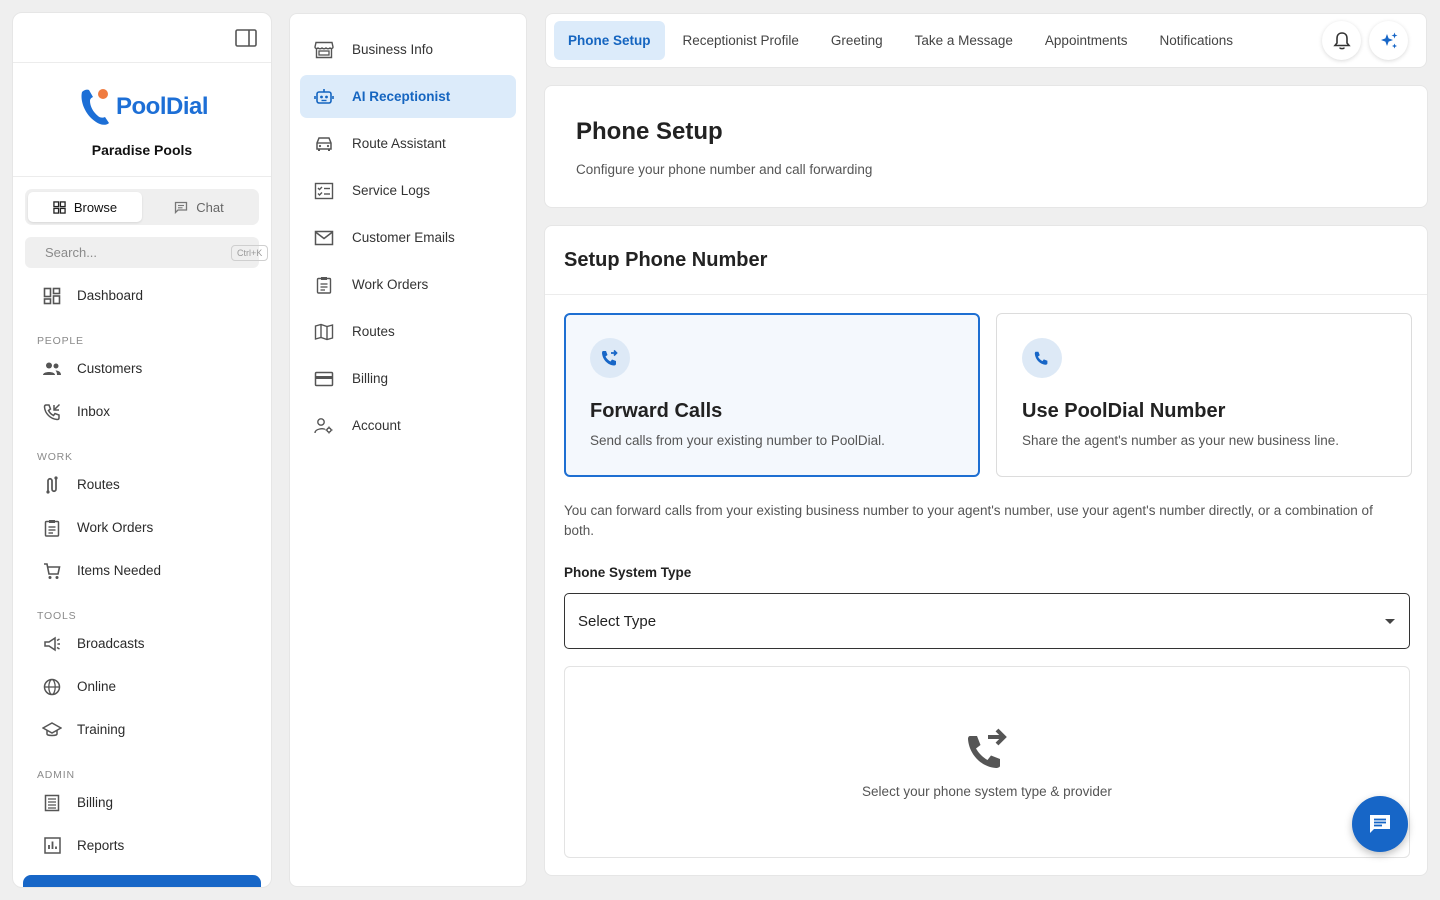 The height and width of the screenshot is (900, 1440). Describe the element at coordinates (324, 96) in the screenshot. I see `robot-icon` at that location.